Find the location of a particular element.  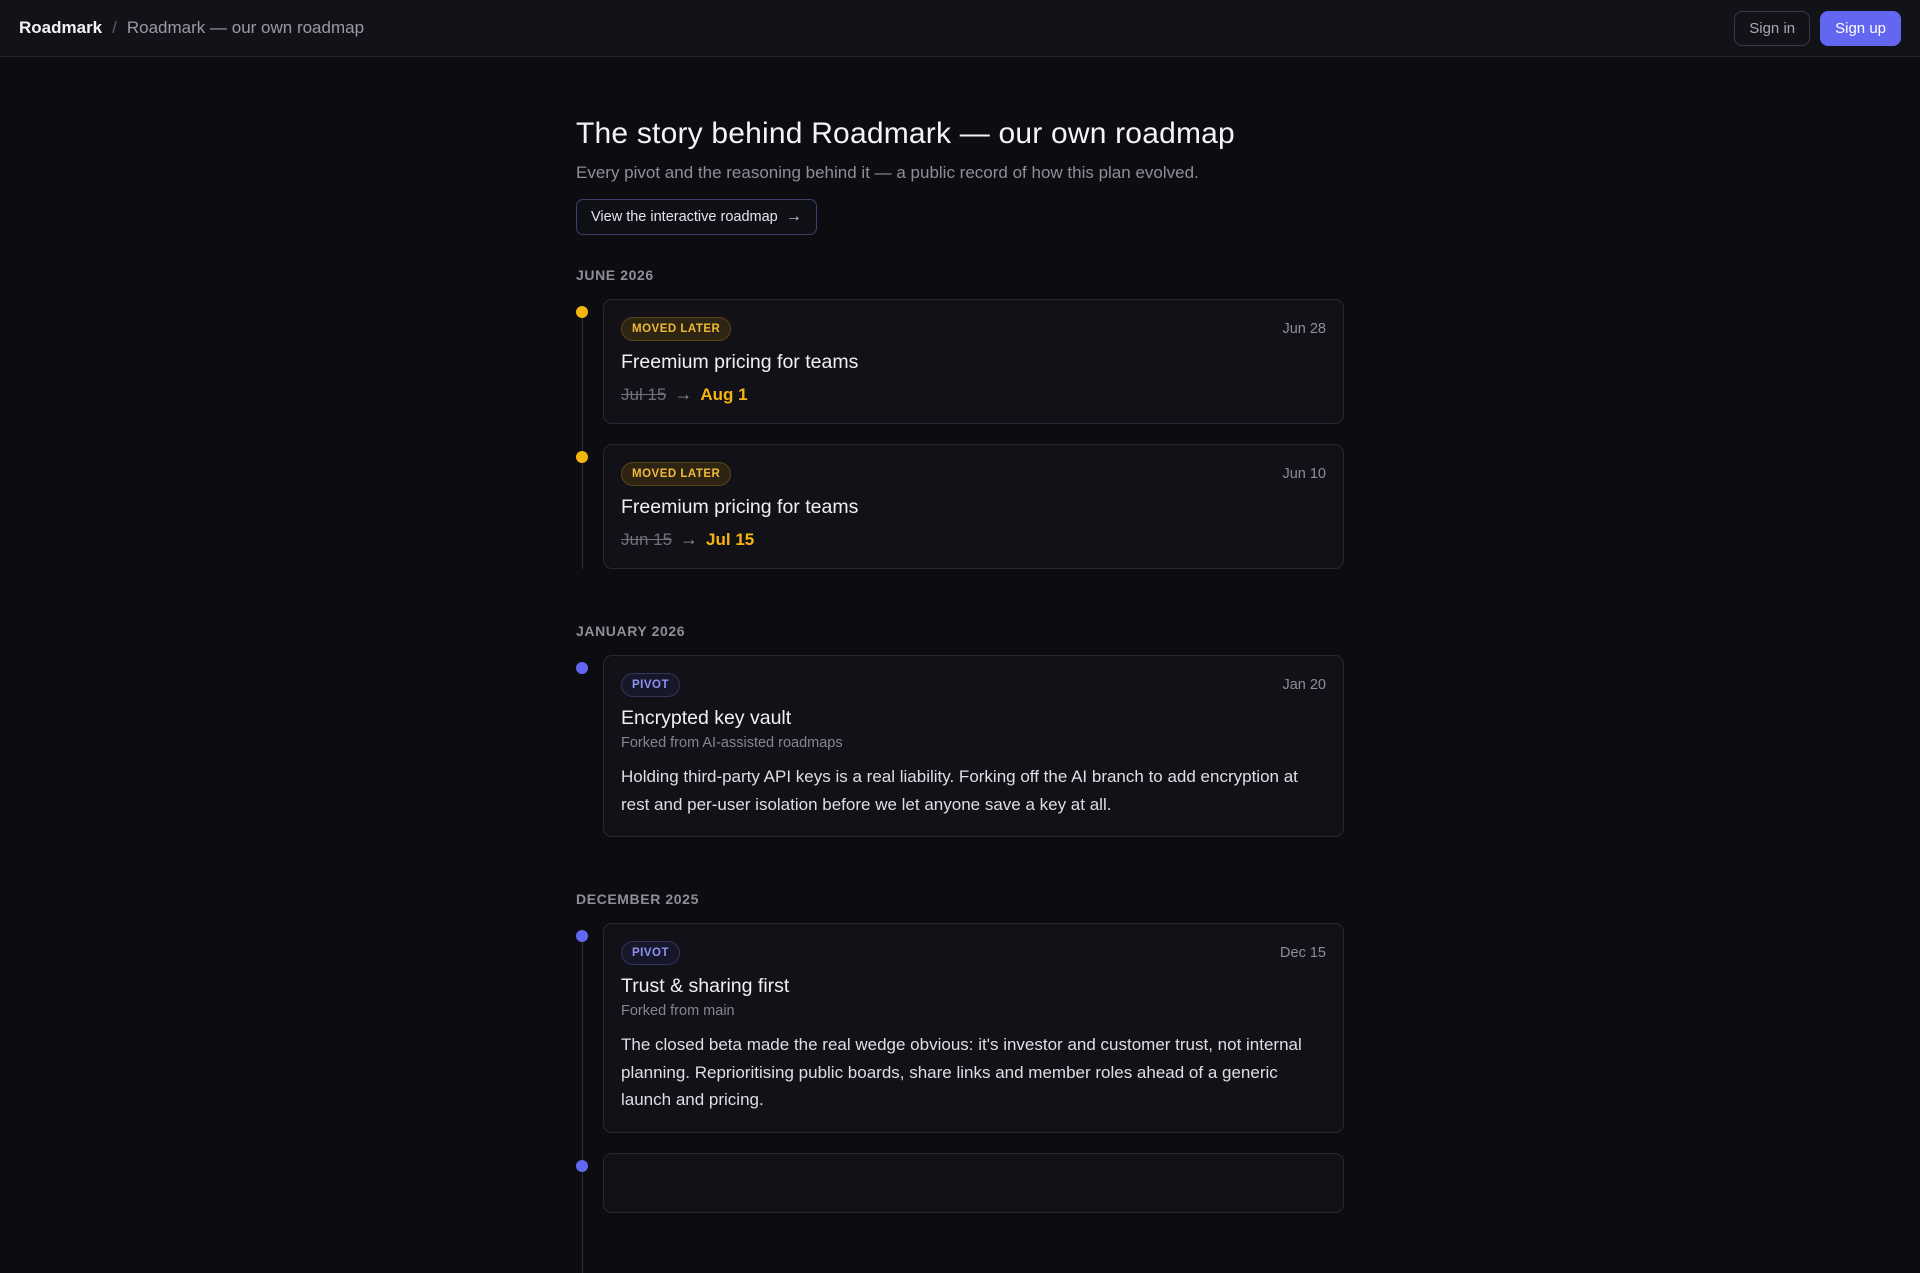

brand-logo-link: Roadmark is located at coordinates (60, 28).